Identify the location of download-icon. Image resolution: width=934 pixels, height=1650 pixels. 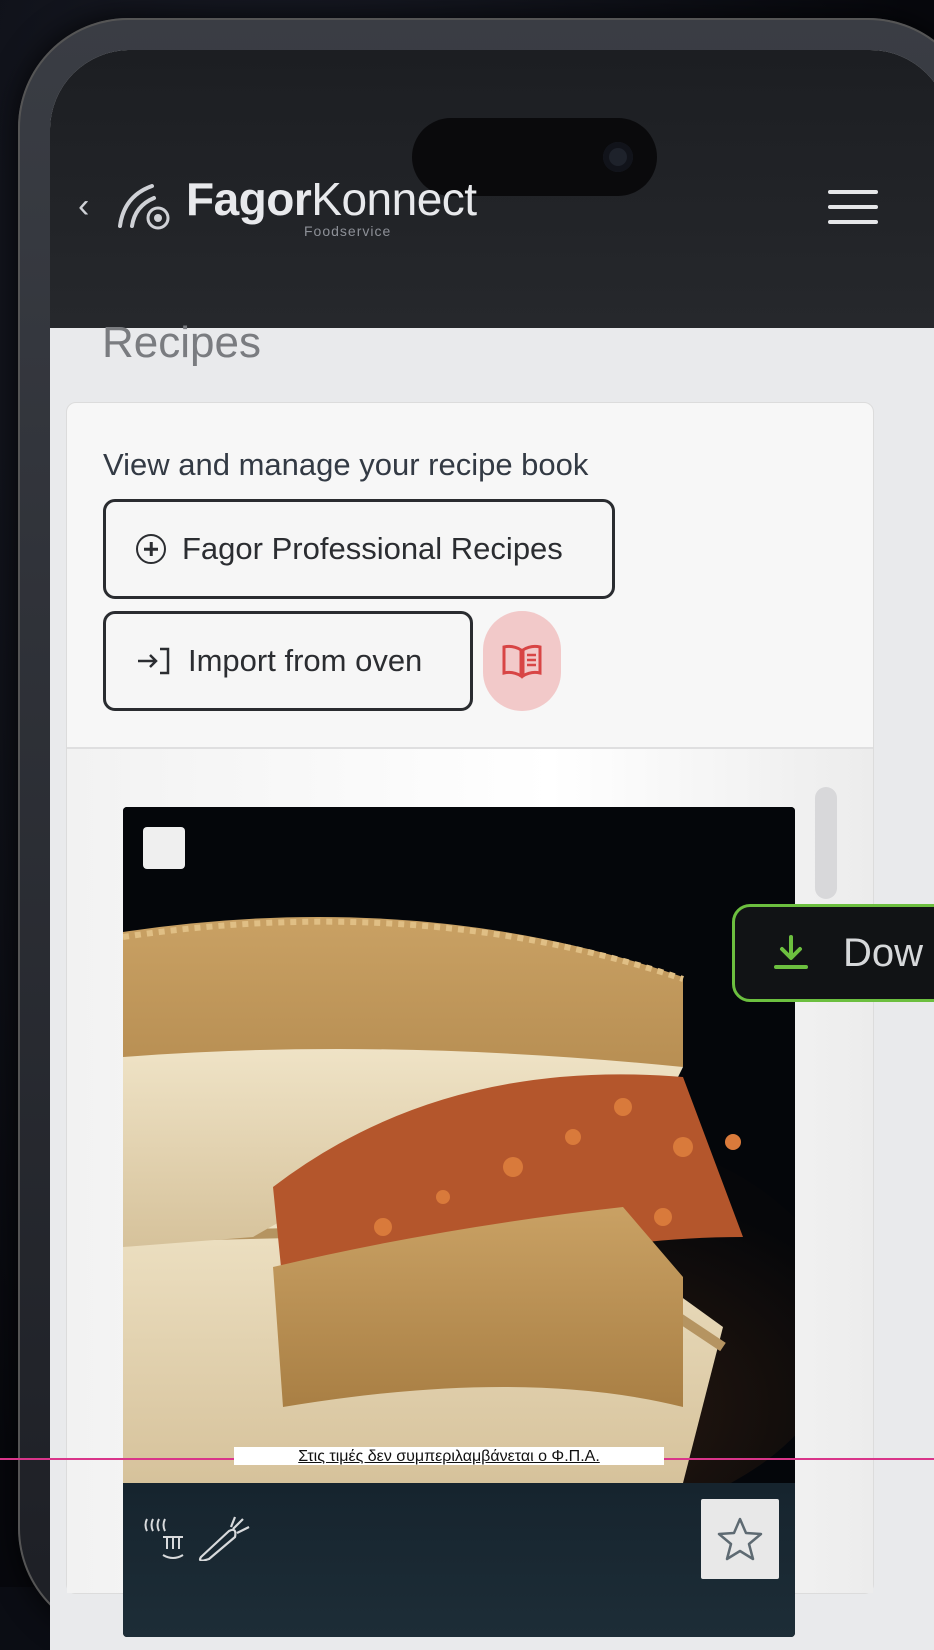
(791, 952).